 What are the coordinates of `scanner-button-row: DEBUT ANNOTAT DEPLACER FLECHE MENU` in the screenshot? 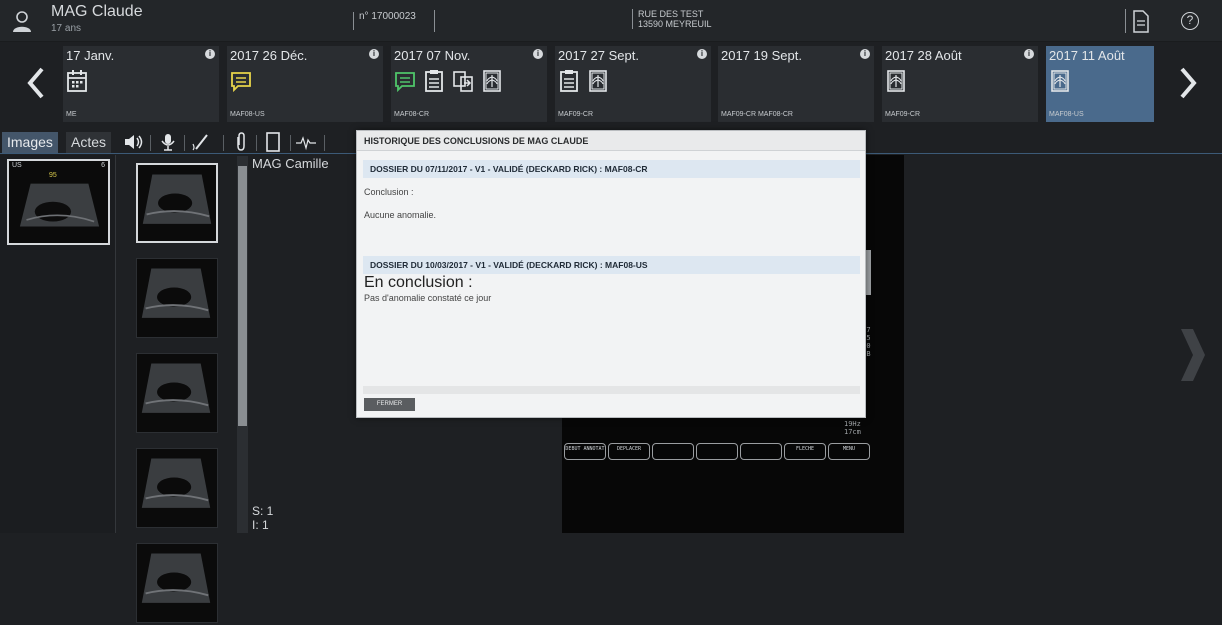 It's located at (724, 451).